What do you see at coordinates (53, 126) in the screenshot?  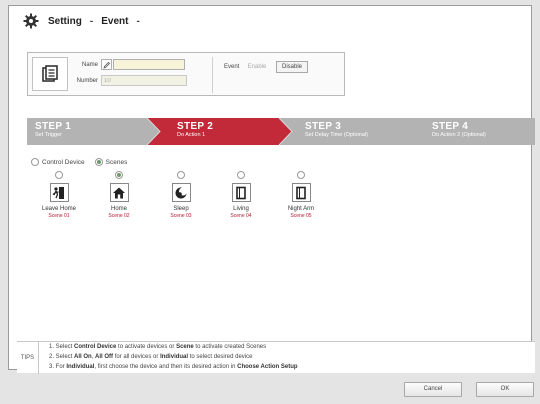 I see `step-1-title: STEP 1` at bounding box center [53, 126].